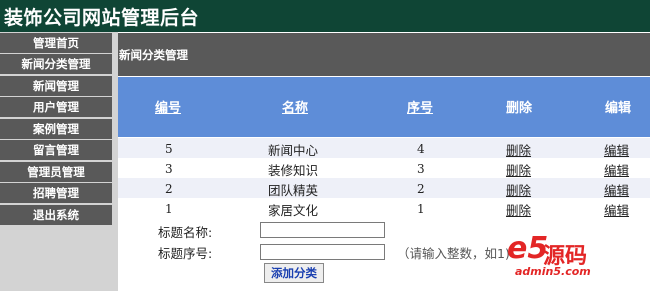 The width and height of the screenshot is (650, 291). I want to click on column-header-order: 序号, so click(420, 106).